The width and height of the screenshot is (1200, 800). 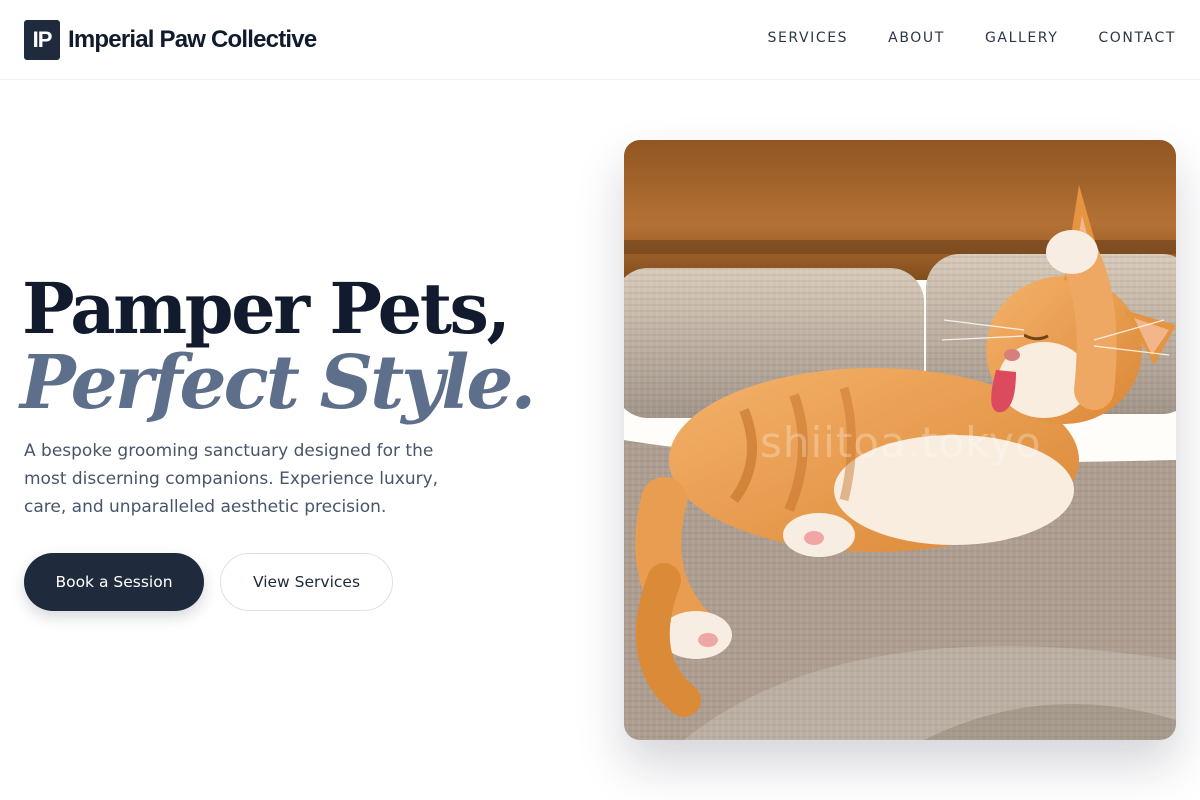 What do you see at coordinates (807, 38) in the screenshot?
I see `nav-link-services: SERVICES` at bounding box center [807, 38].